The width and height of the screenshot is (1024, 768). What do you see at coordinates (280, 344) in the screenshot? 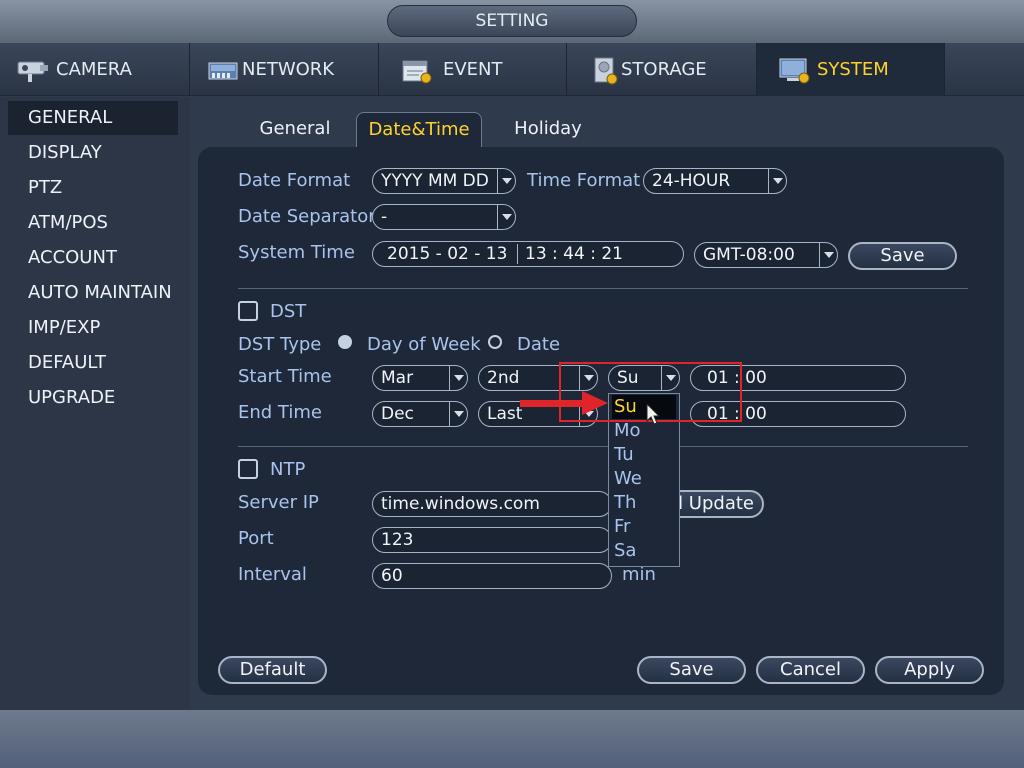
I see `dst-type-label: DST Type` at bounding box center [280, 344].